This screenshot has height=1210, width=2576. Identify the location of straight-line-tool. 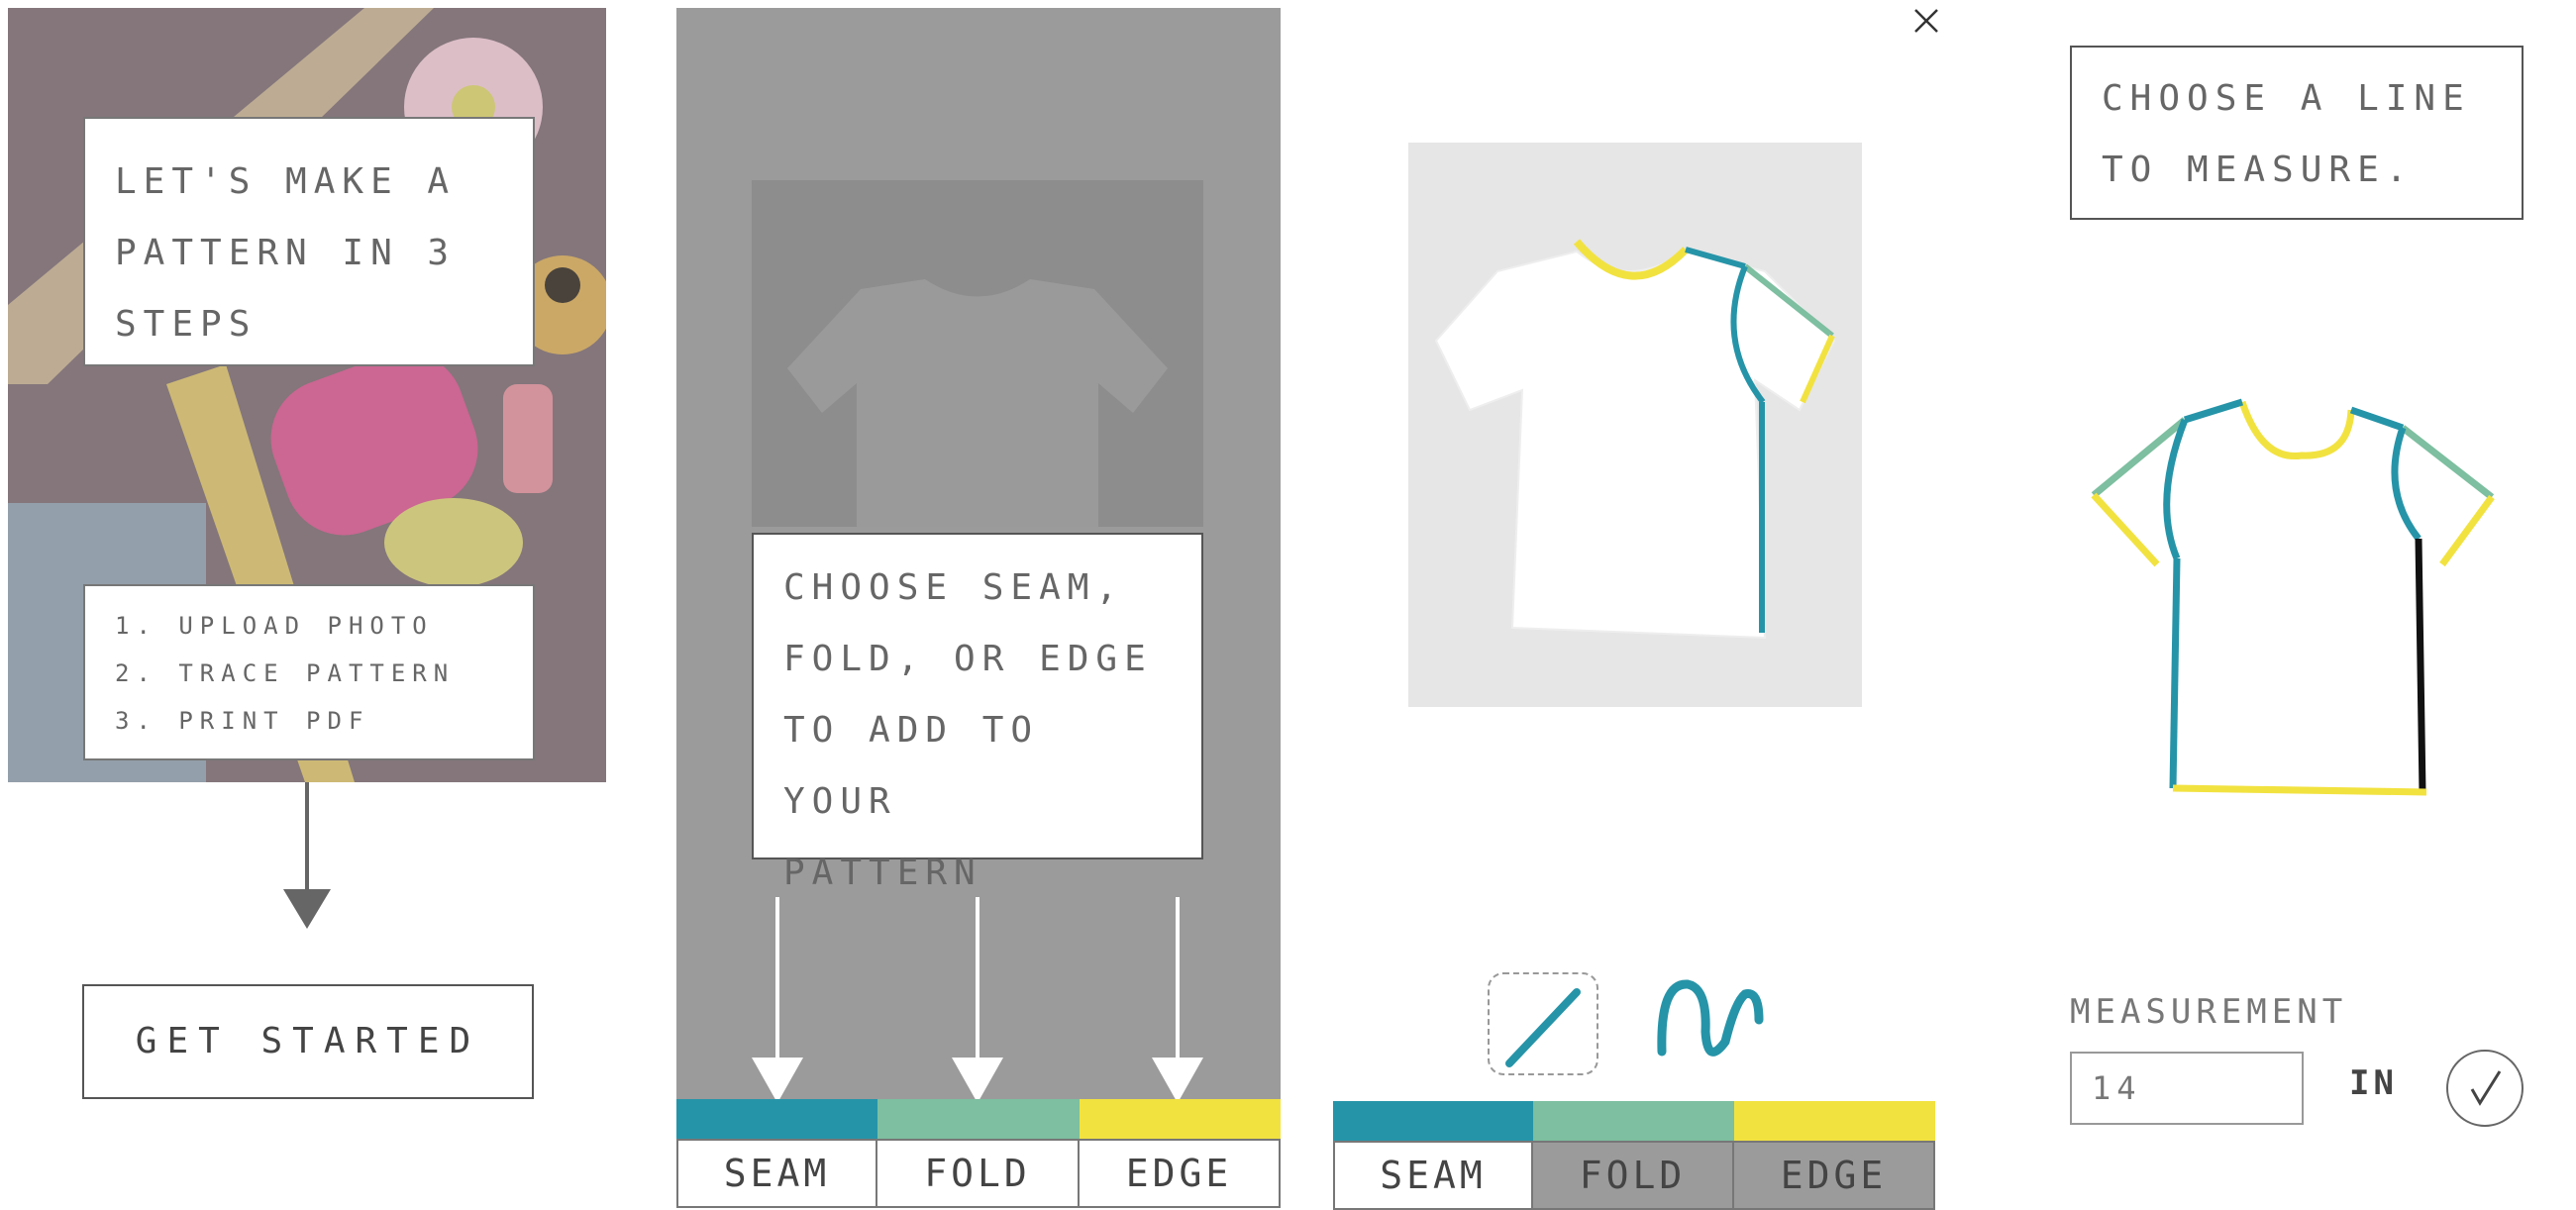
(1543, 1023).